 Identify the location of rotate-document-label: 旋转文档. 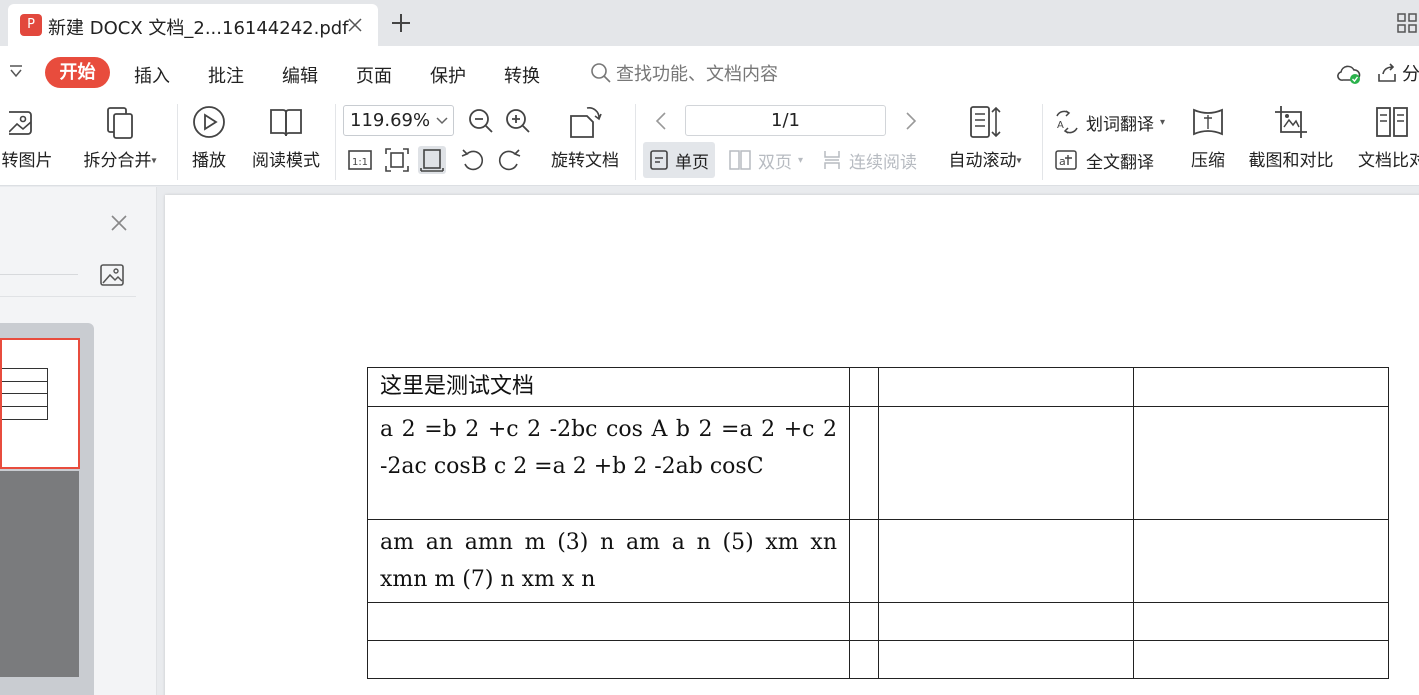
(585, 161).